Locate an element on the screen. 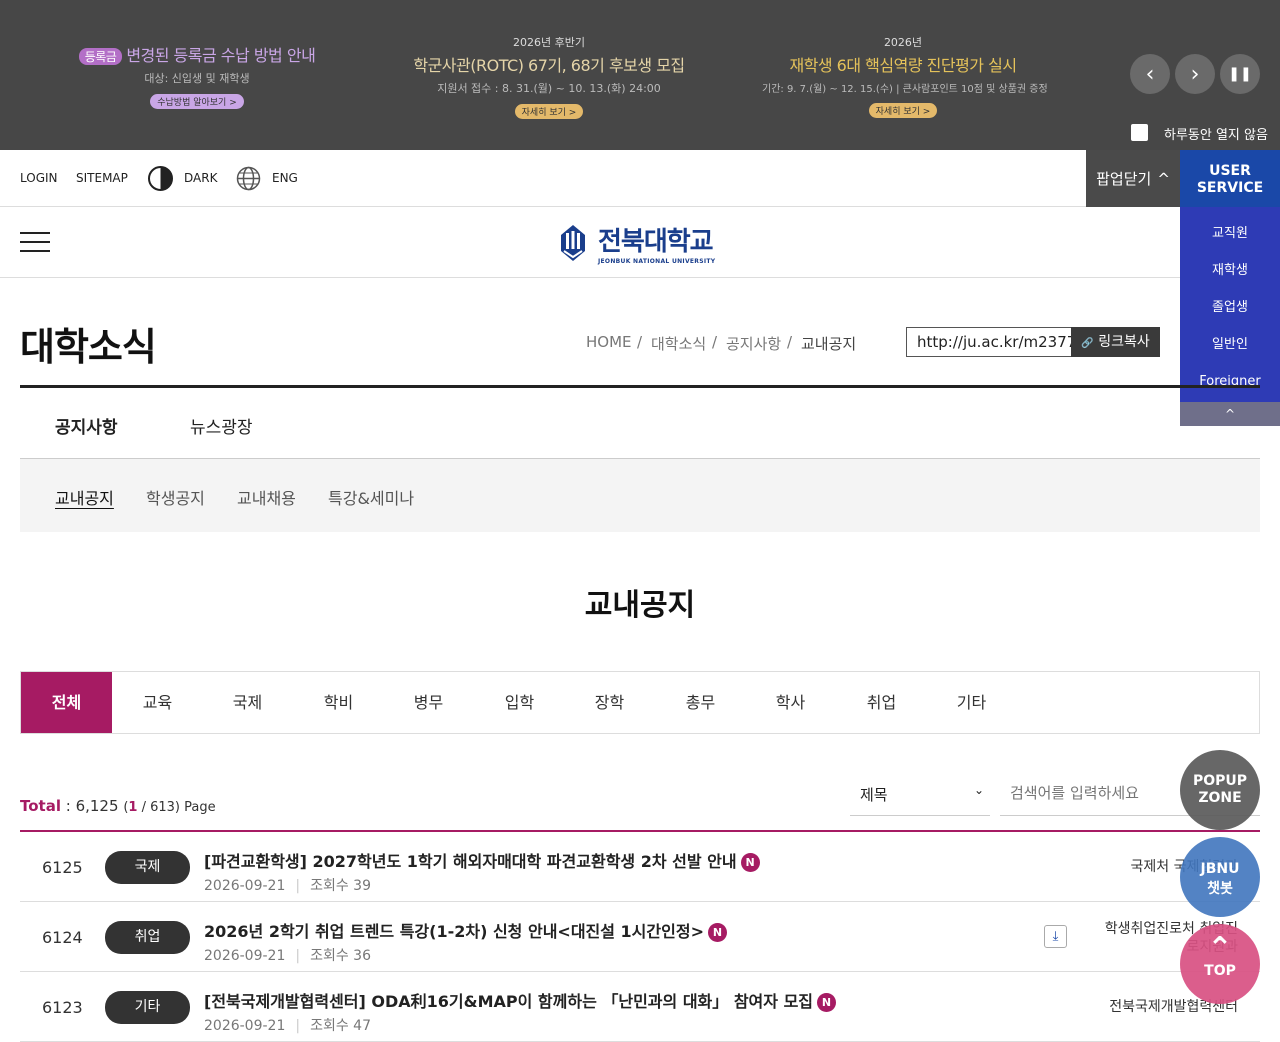  category-tab: 장학 is located at coordinates (609, 702).